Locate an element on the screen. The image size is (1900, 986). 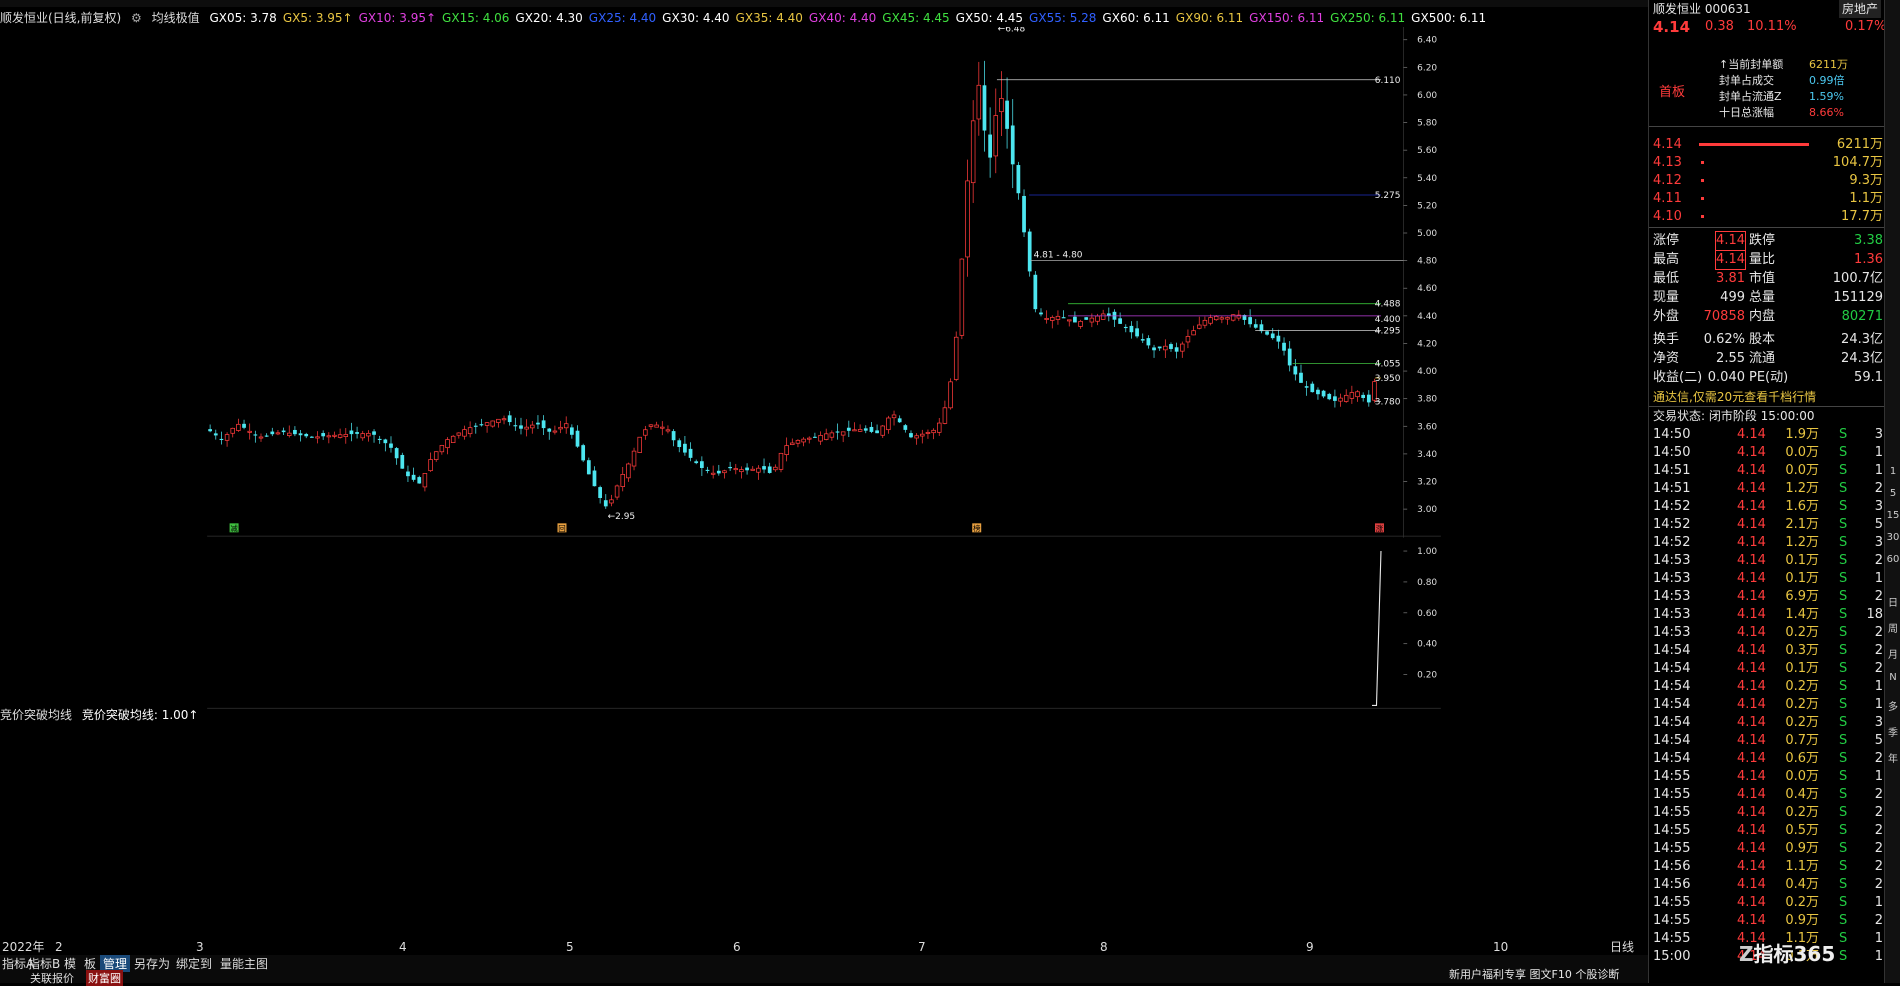
toolbar-tab-secondary: 财富圈 is located at coordinates (104, 978).